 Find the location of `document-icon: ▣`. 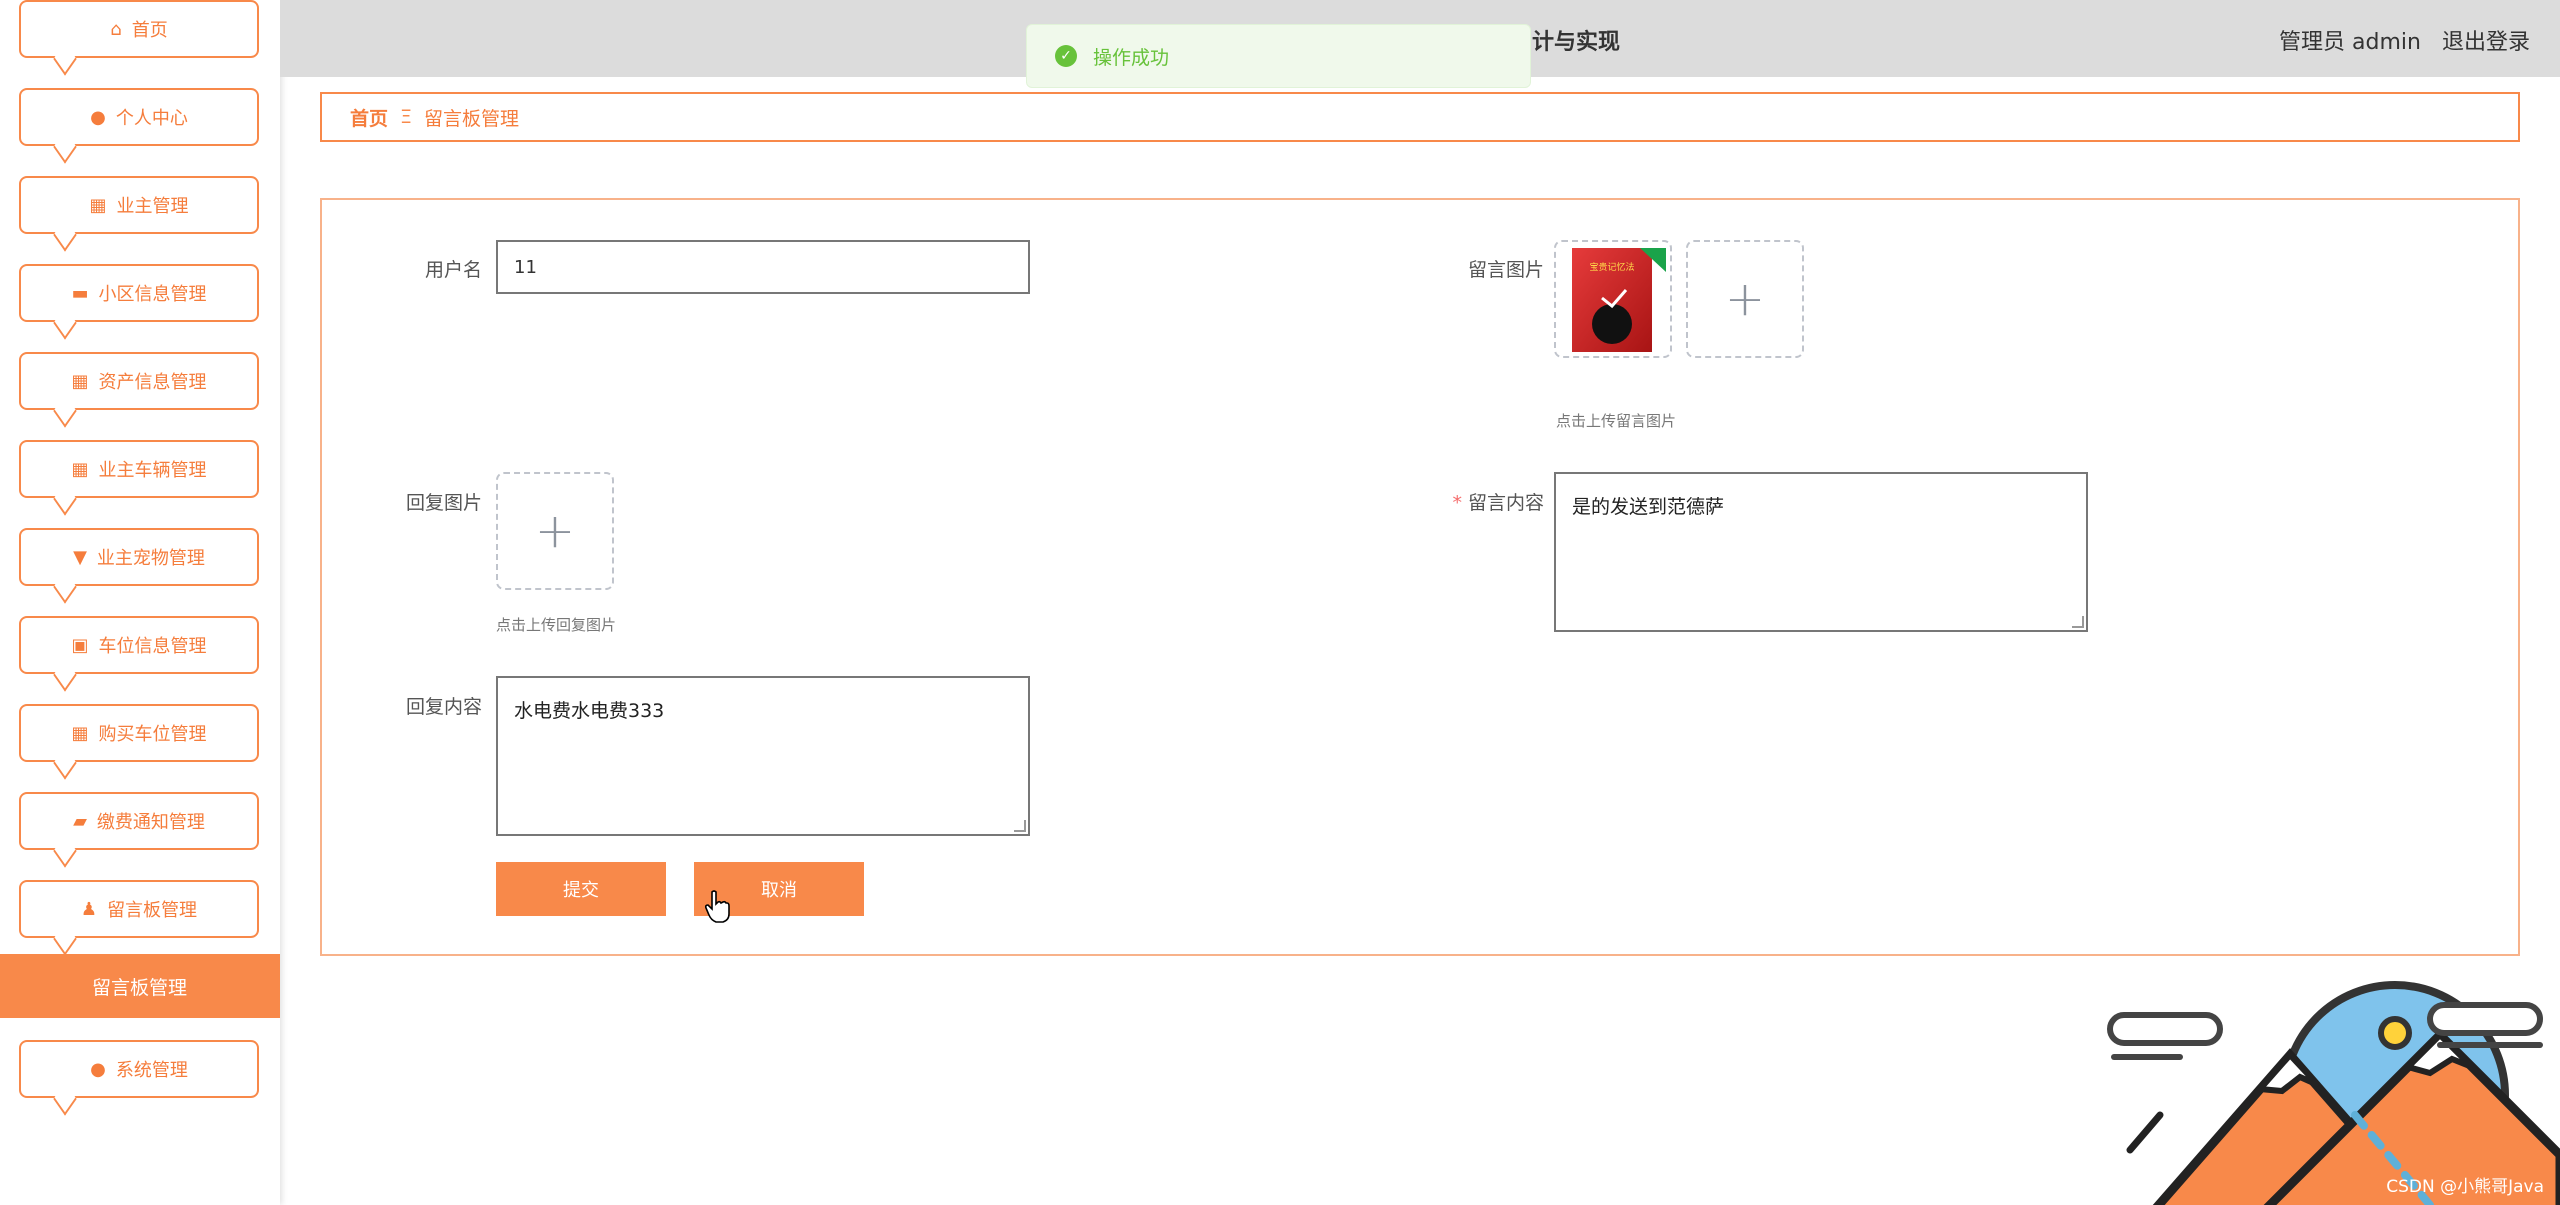

document-icon: ▣ is located at coordinates (80, 645).